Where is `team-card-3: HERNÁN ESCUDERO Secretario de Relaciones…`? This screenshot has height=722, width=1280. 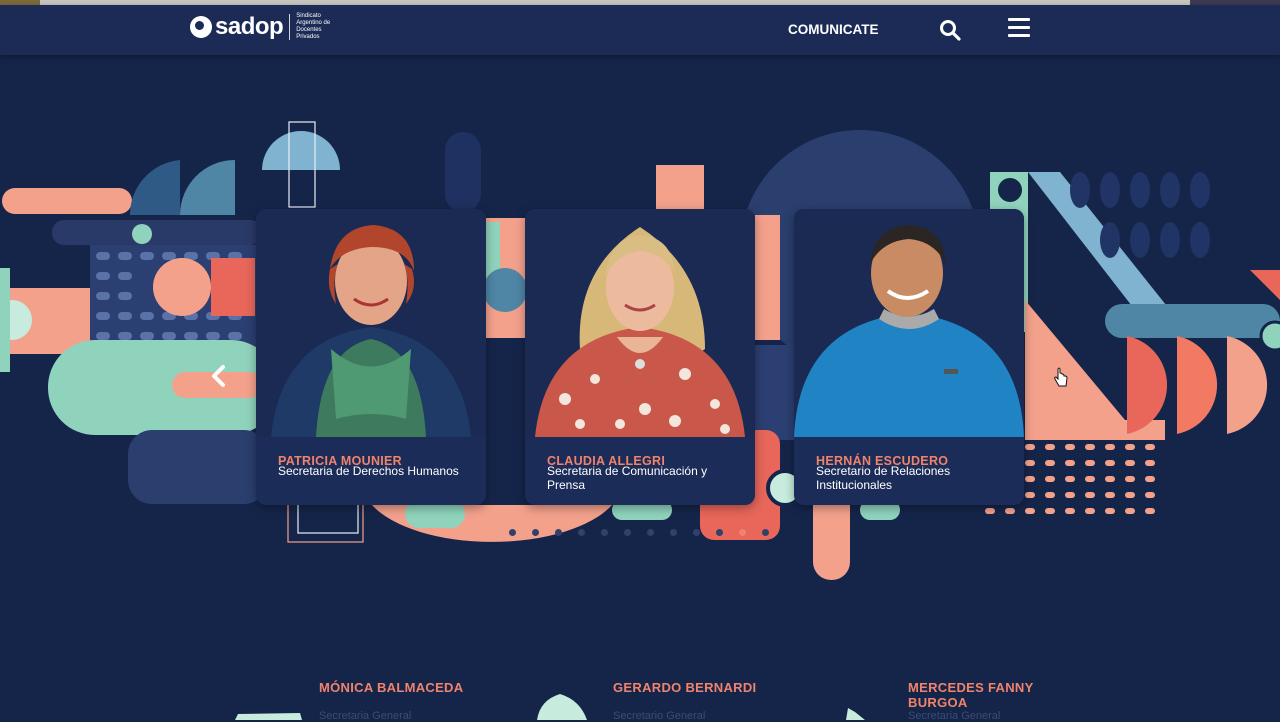 team-card-3: HERNÁN ESCUDERO Secretario de Relaciones… is located at coordinates (909, 357).